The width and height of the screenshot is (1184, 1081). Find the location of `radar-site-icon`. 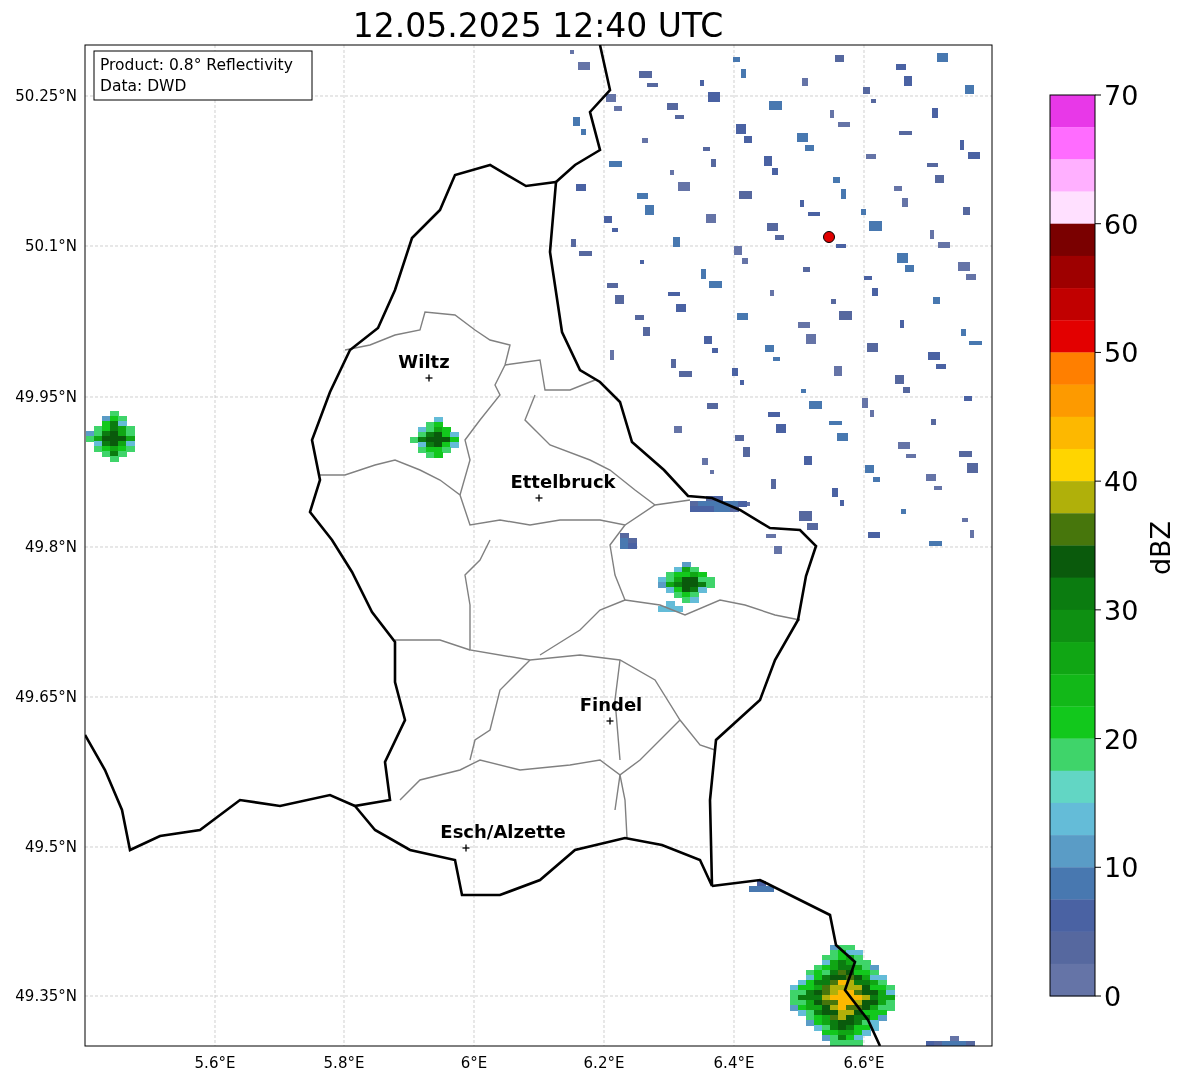

radar-site-icon is located at coordinates (829, 237).